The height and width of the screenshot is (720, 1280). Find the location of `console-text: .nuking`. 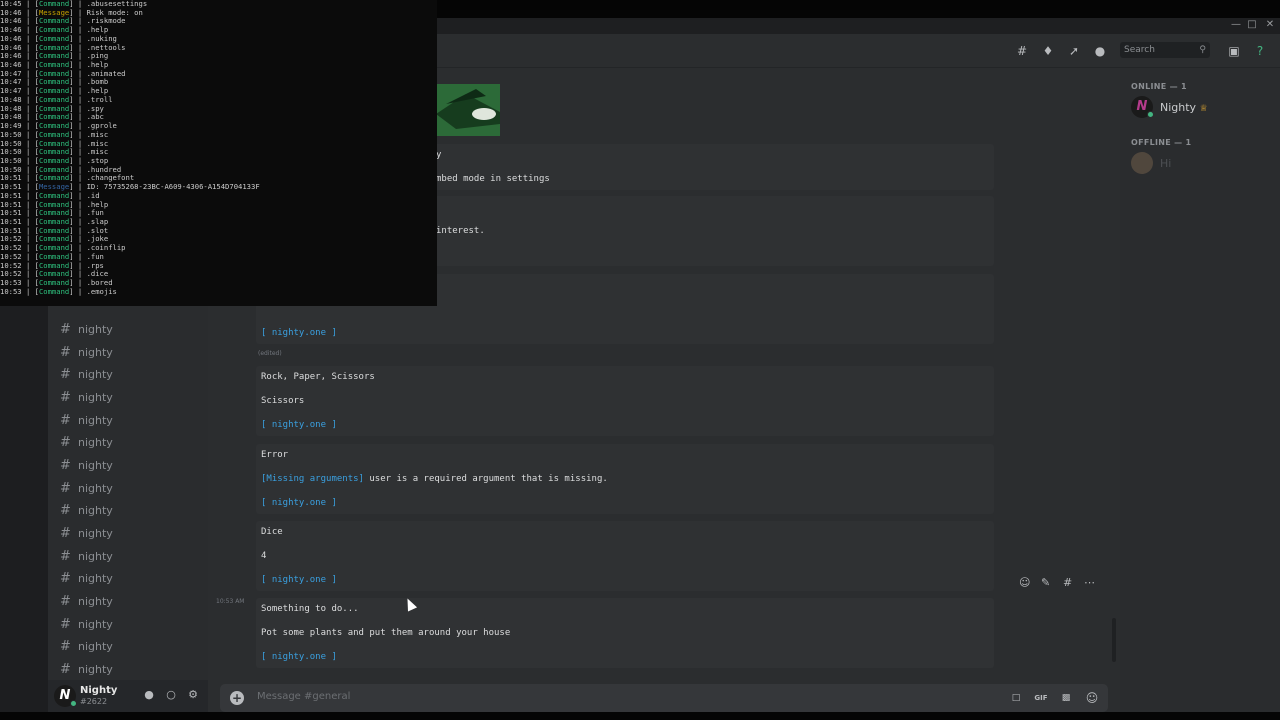

console-text: .nuking is located at coordinates (101, 38).